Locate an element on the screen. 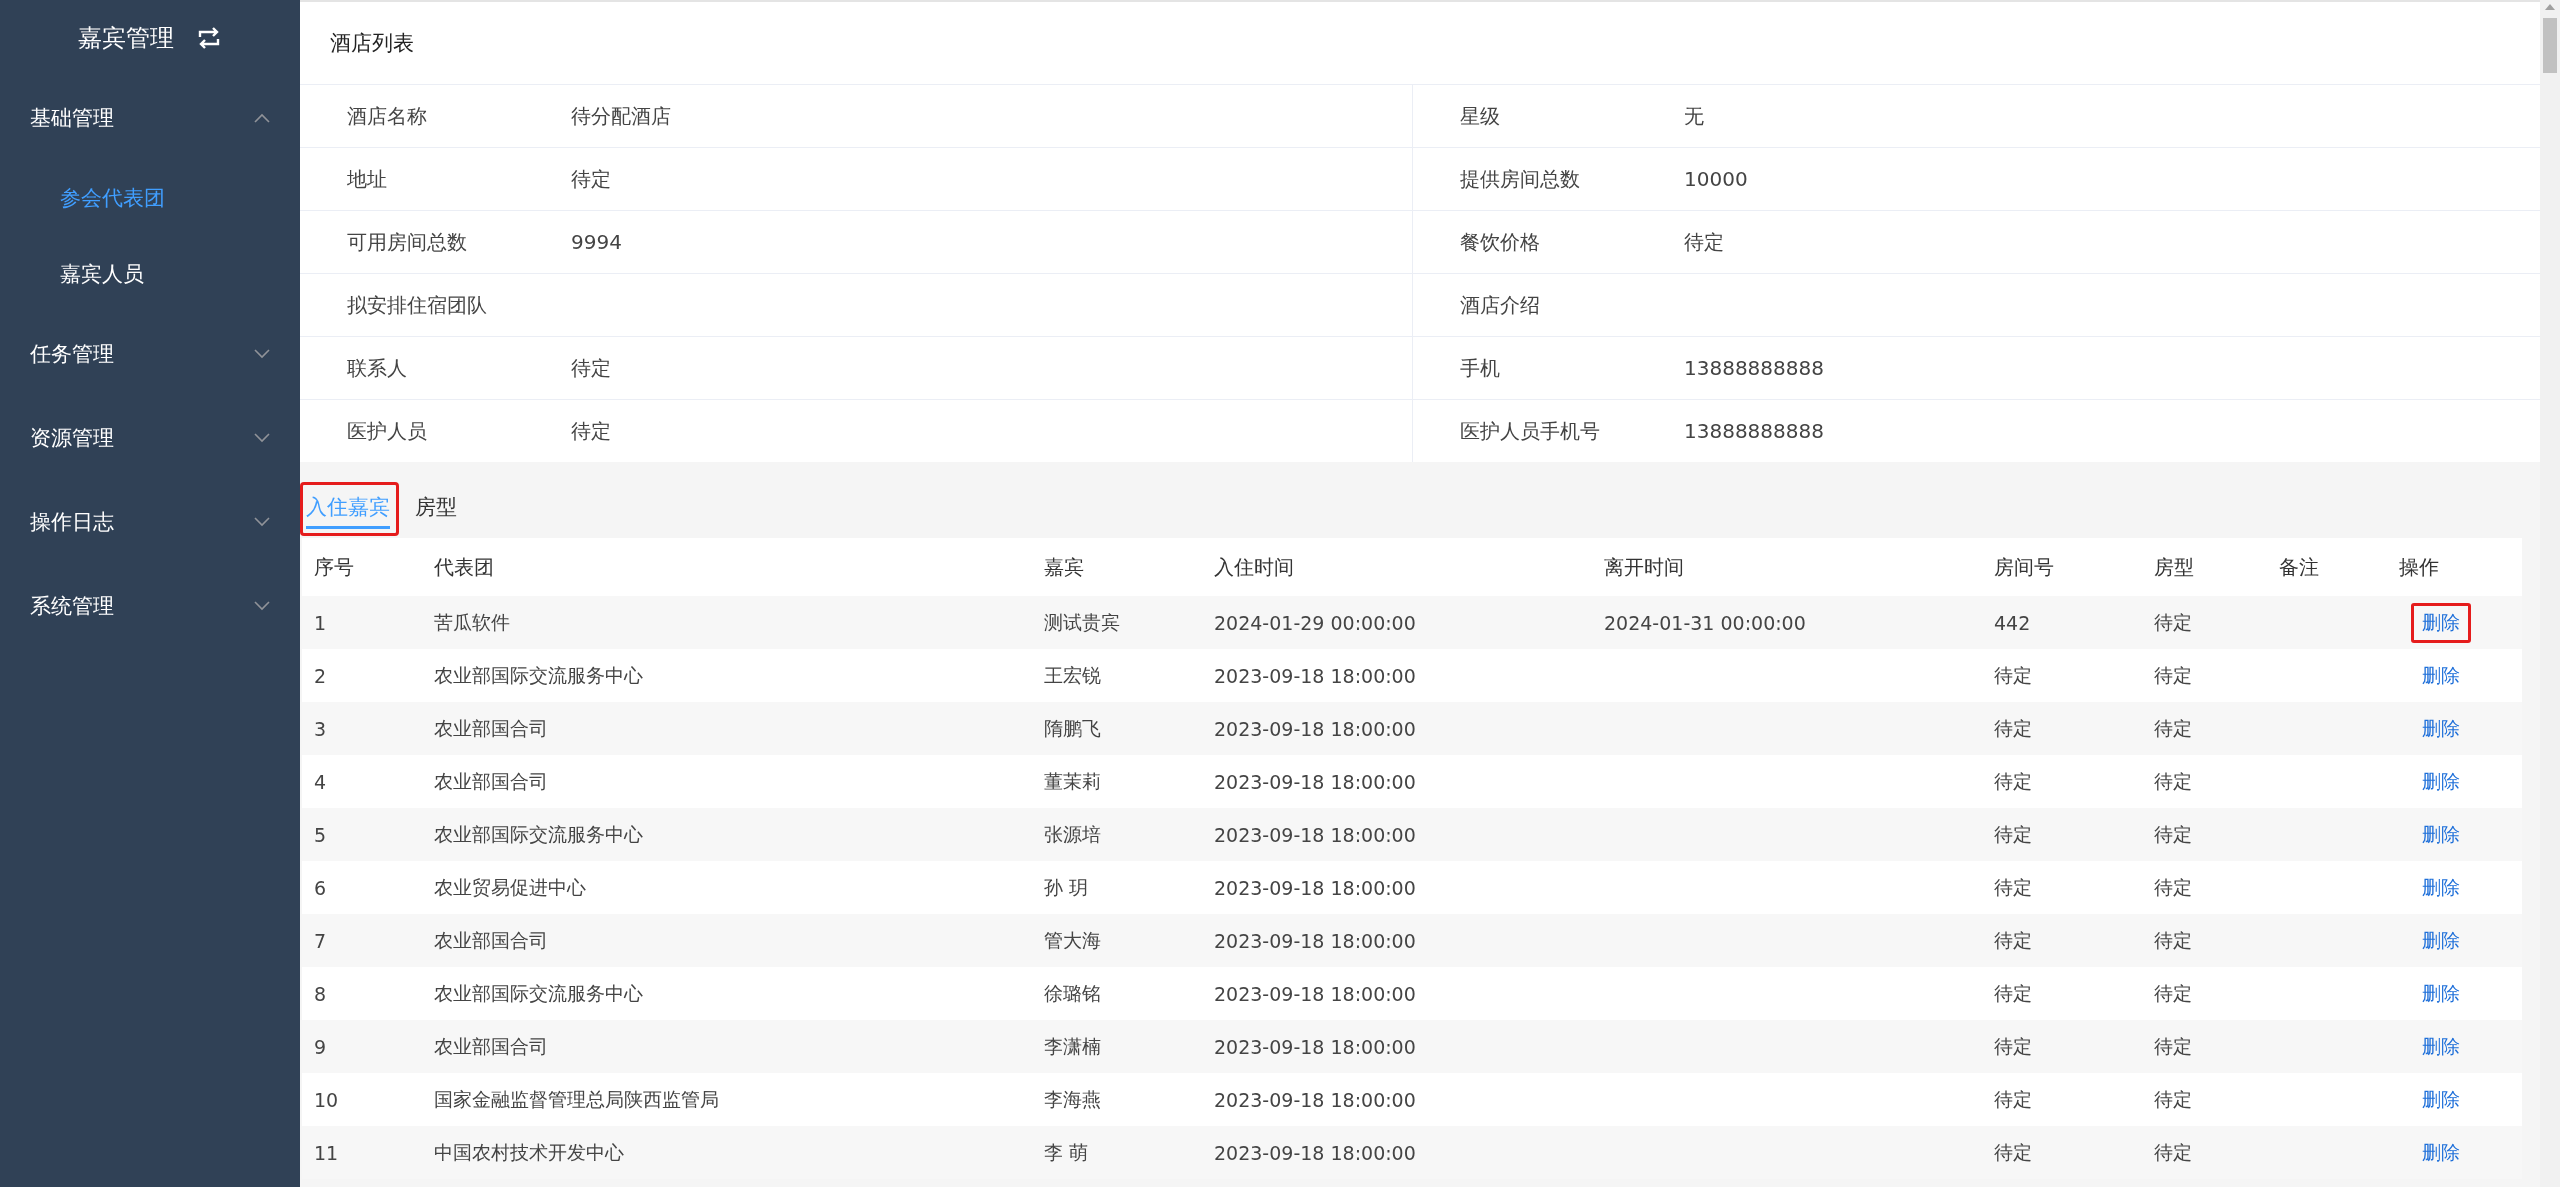  table-cell: 10 is located at coordinates (326, 1099).